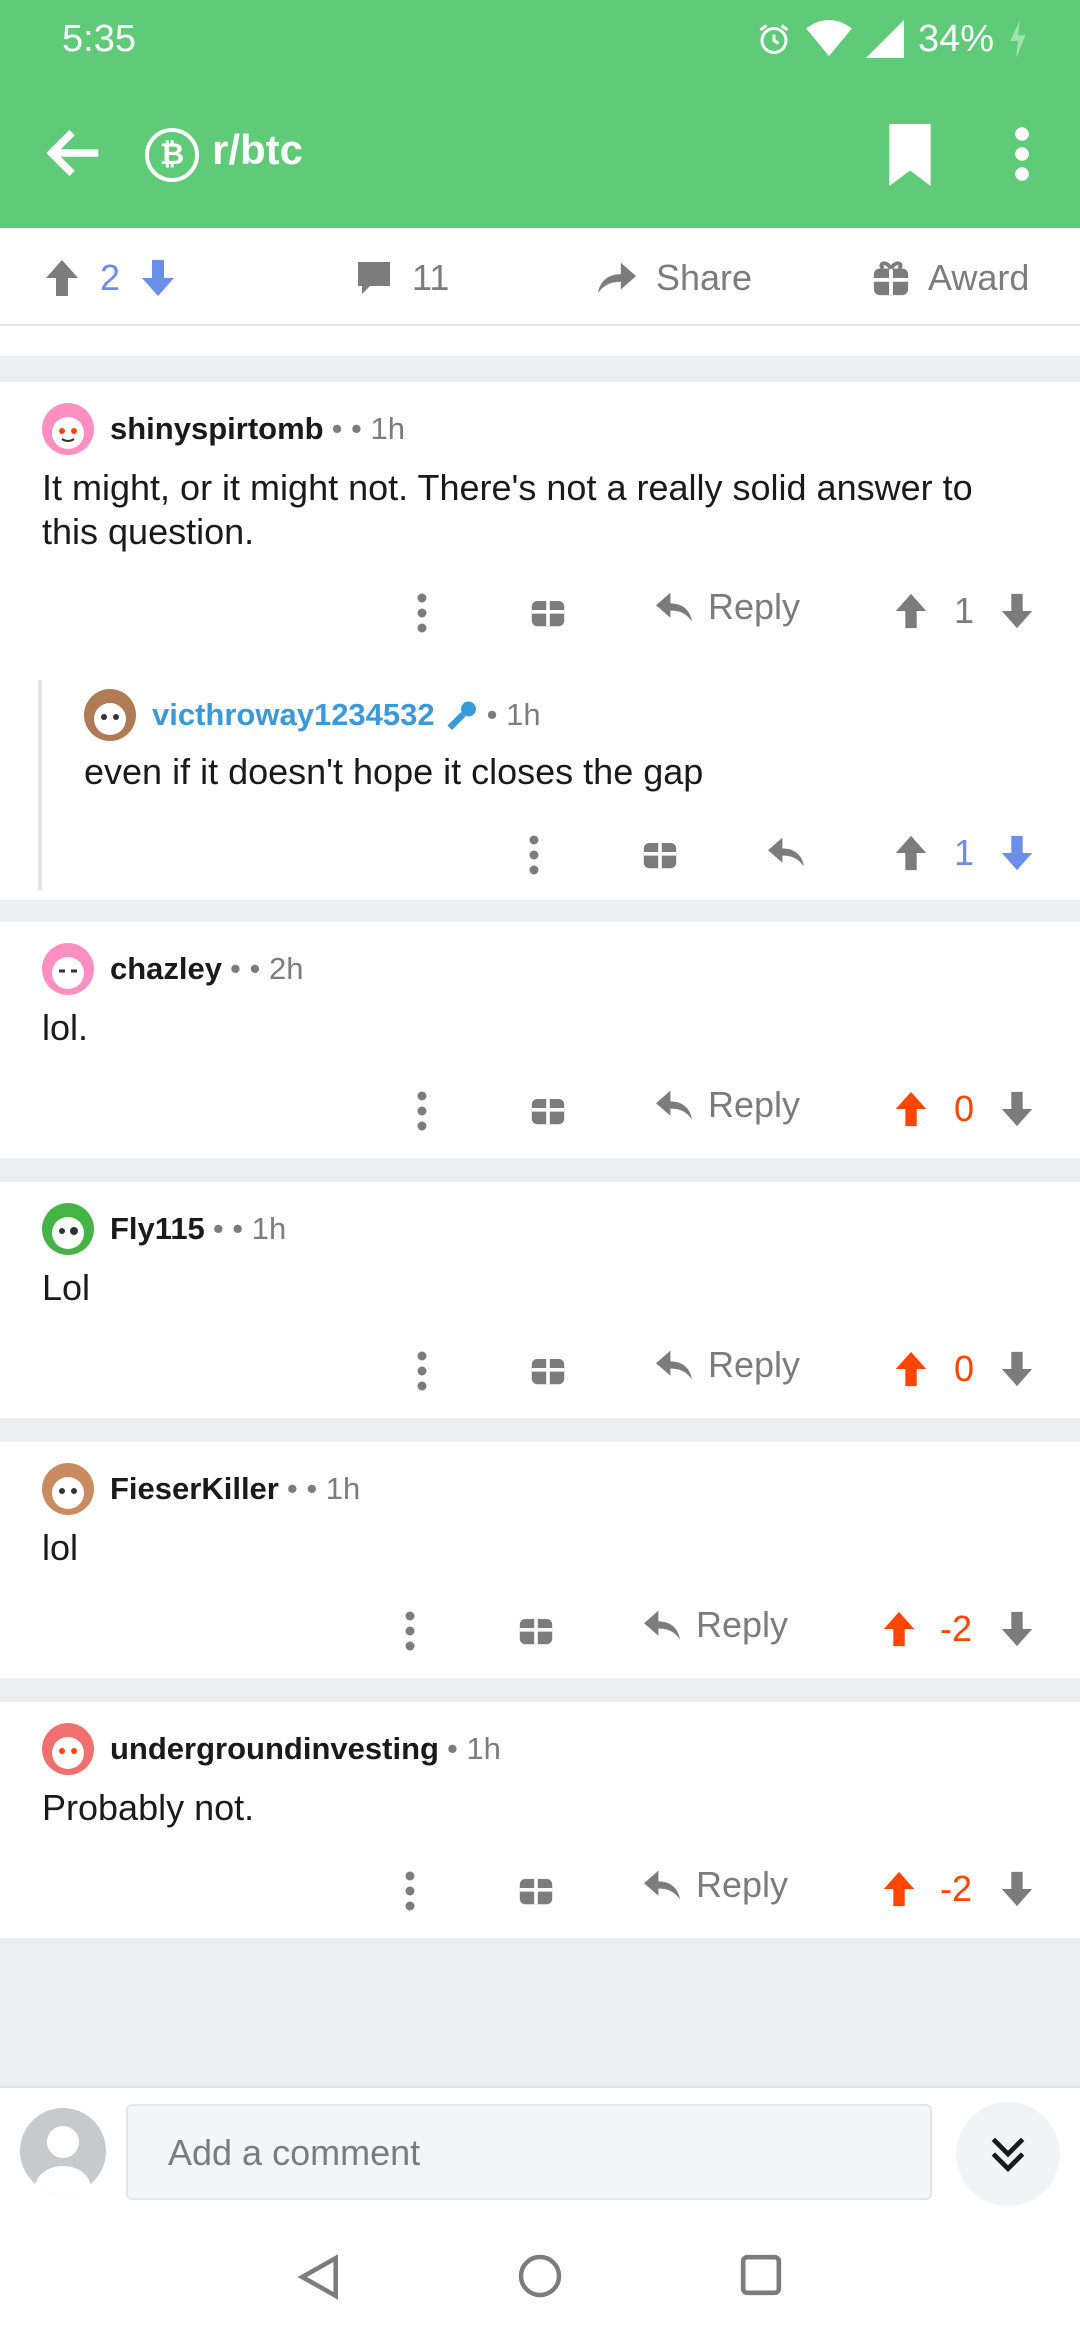 The image size is (1080, 2340). Describe the element at coordinates (1018, 39) in the screenshot. I see `charging-icon` at that location.